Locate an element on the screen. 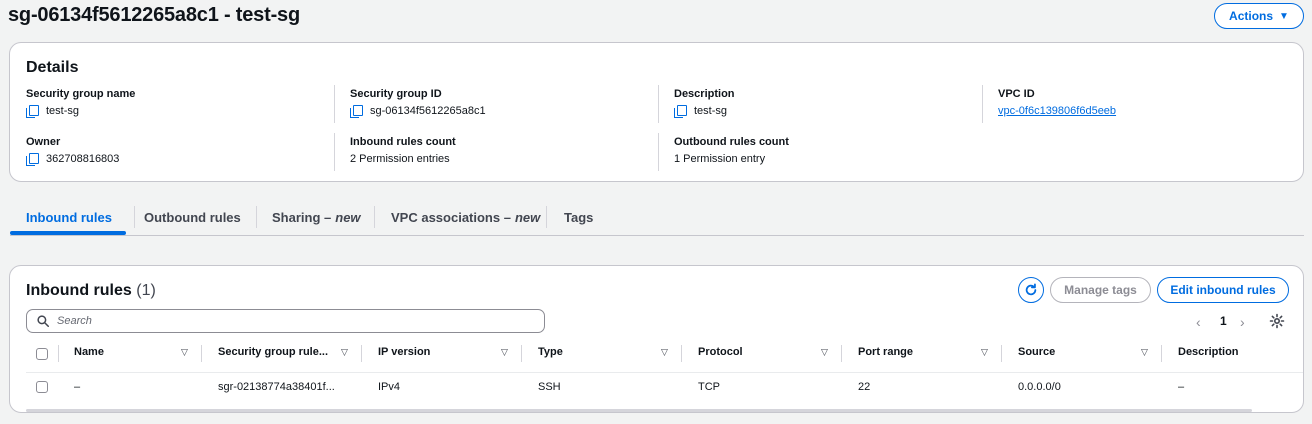  page-title: sg-06134f5612265a8c1 - test-sg is located at coordinates (154, 15).